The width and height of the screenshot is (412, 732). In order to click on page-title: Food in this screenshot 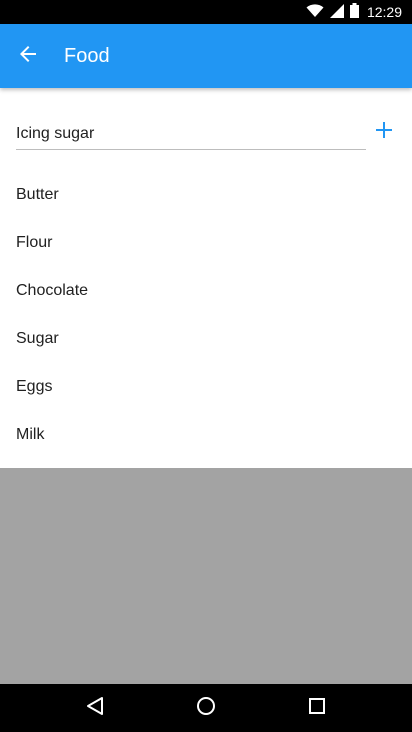, I will do `click(87, 55)`.